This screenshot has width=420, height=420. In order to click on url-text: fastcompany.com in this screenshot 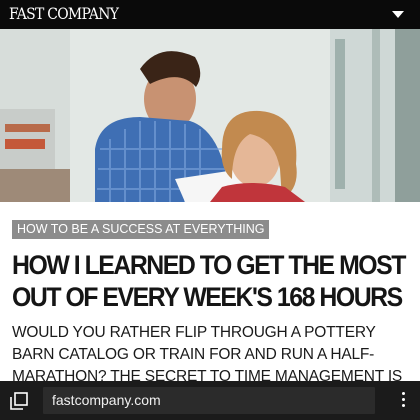, I will do `click(106, 400)`.